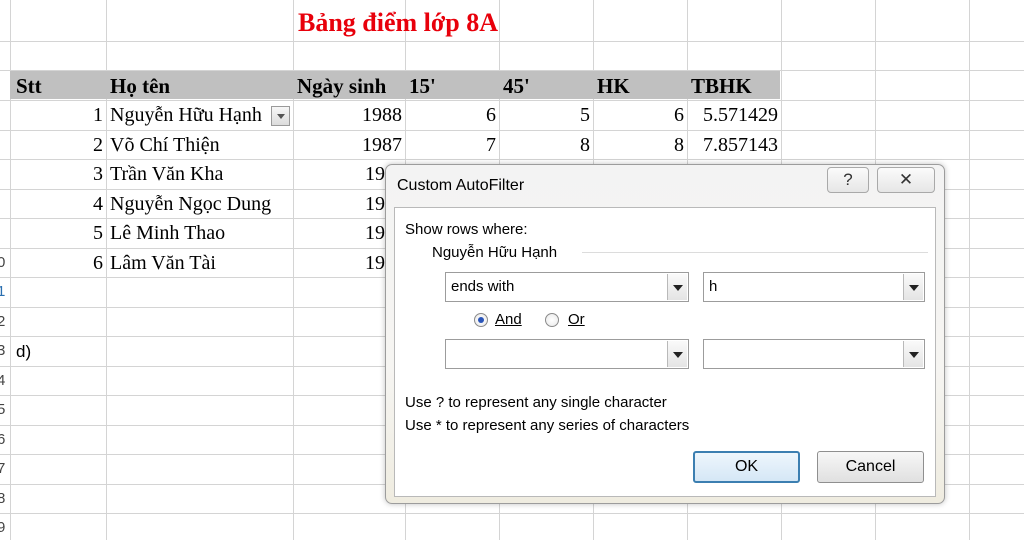  Describe the element at coordinates (56, 174) in the screenshot. I see `cell-stt: 3` at that location.